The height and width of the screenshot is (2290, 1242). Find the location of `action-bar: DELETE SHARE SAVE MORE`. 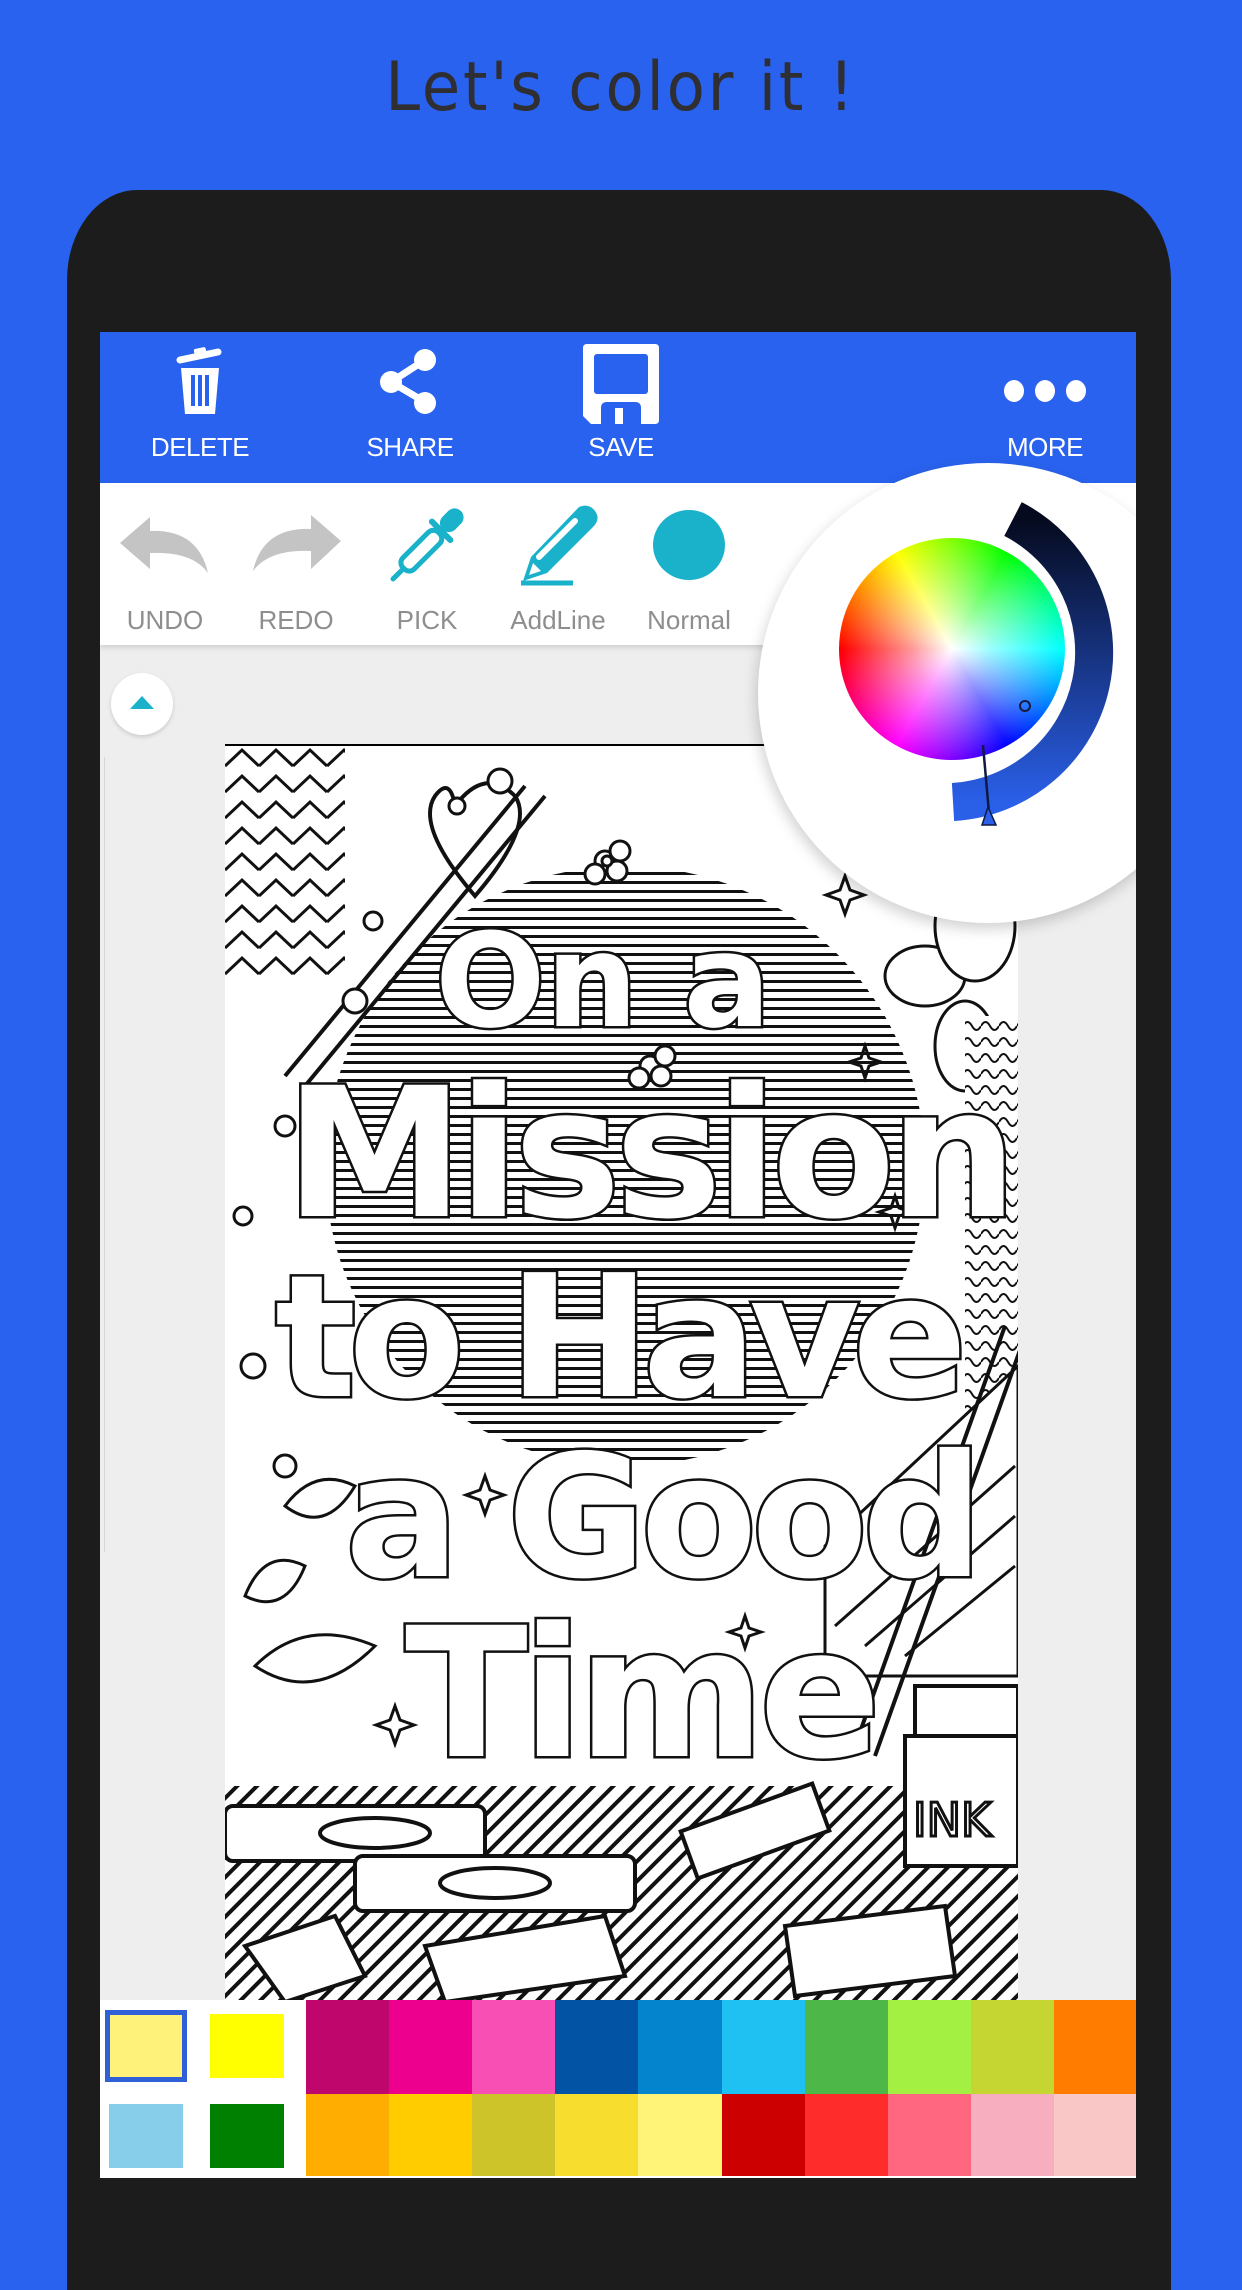

action-bar: DELETE SHARE SAVE MORE is located at coordinates (618, 407).